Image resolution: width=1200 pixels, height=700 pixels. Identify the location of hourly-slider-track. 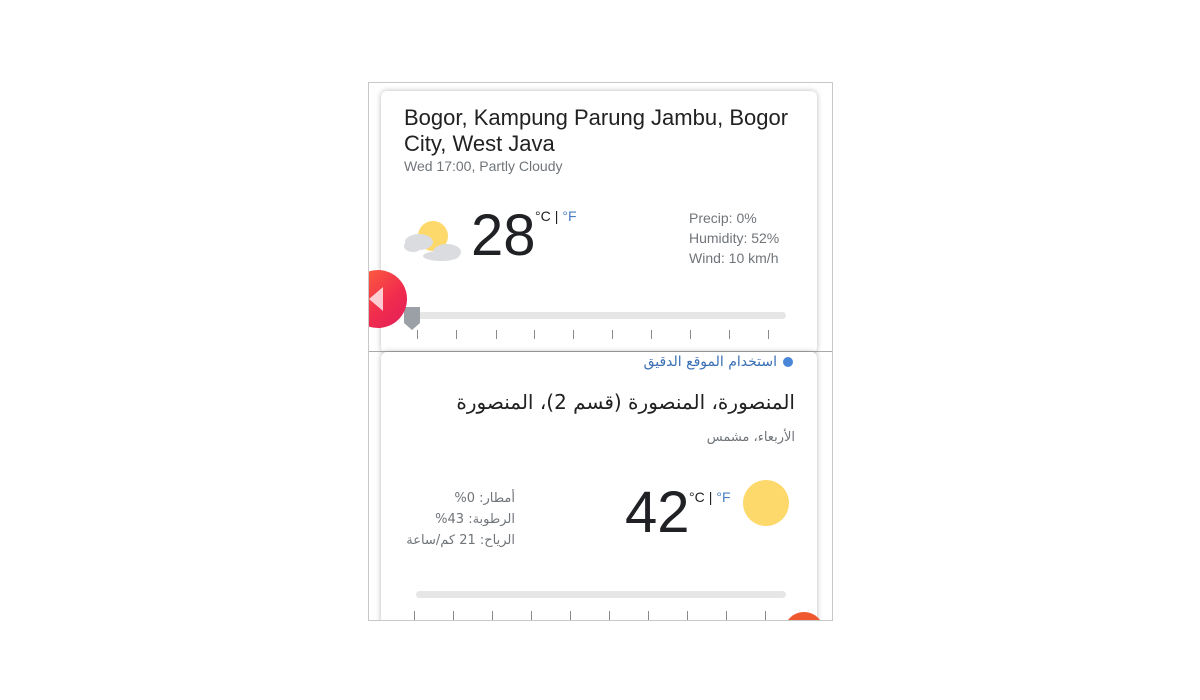
(601, 315).